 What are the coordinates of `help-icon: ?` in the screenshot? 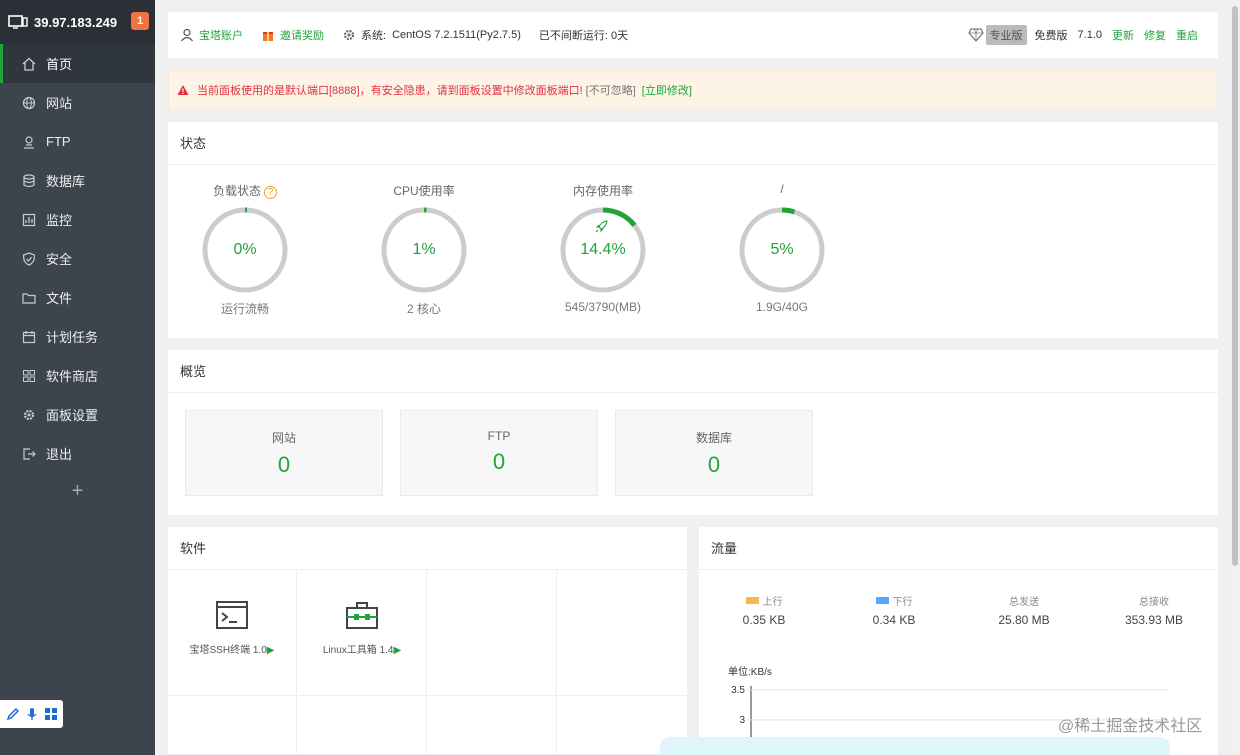 It's located at (270, 192).